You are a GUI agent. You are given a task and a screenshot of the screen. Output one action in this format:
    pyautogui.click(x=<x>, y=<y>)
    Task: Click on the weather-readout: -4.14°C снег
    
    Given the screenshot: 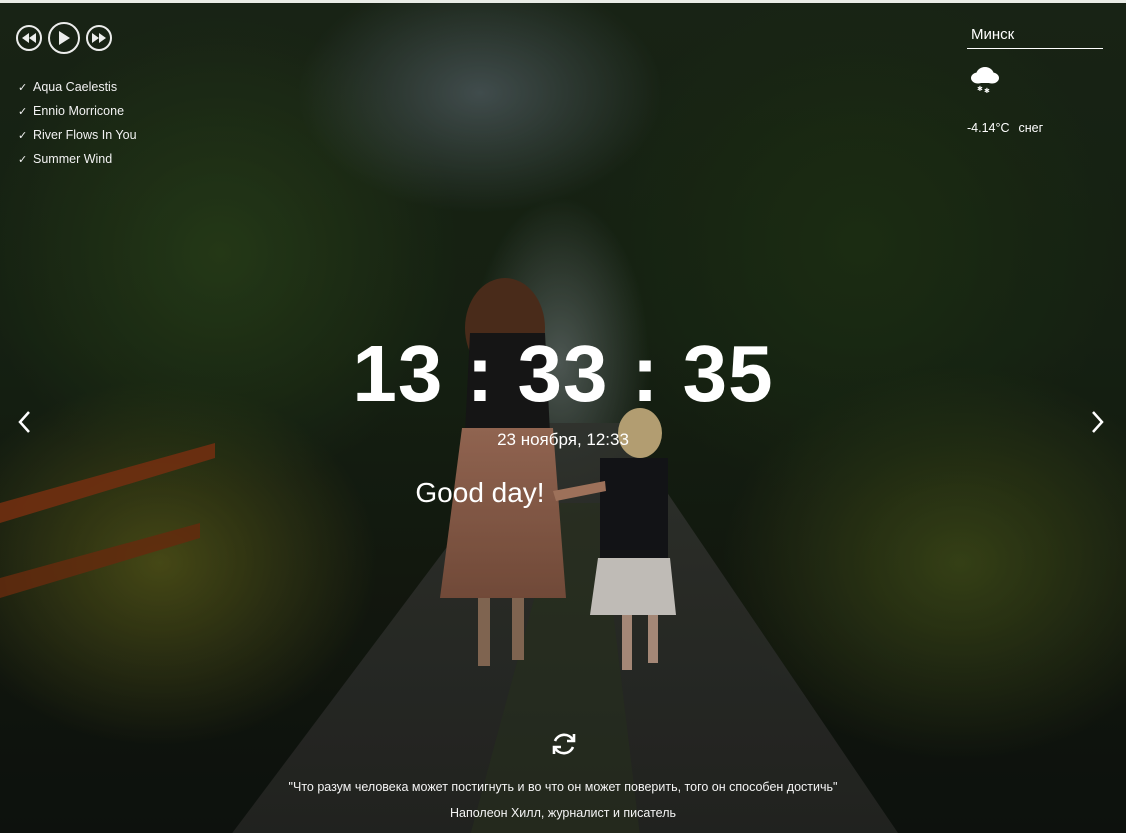 What is the action you would take?
    pyautogui.click(x=1035, y=128)
    